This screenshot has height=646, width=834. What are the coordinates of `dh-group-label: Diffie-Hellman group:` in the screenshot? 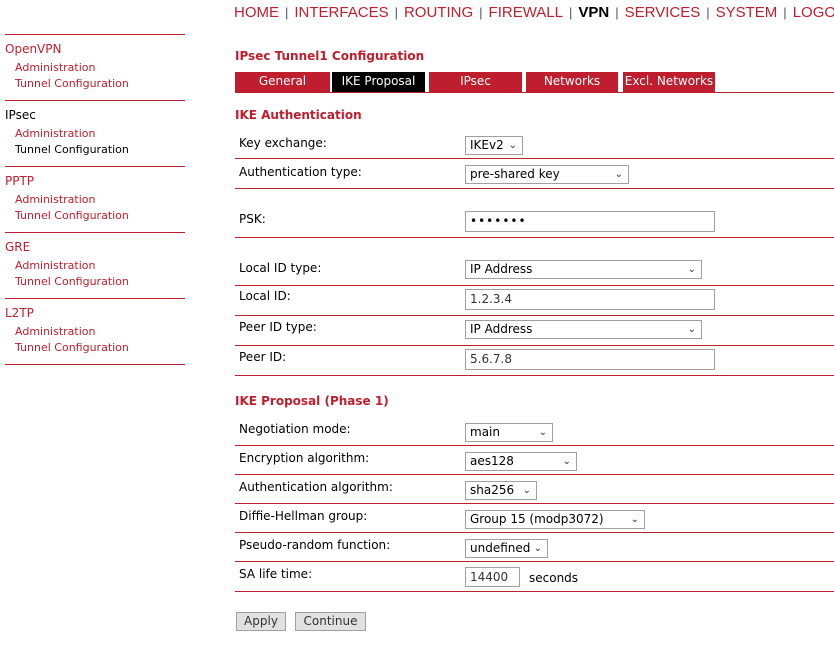 It's located at (303, 516).